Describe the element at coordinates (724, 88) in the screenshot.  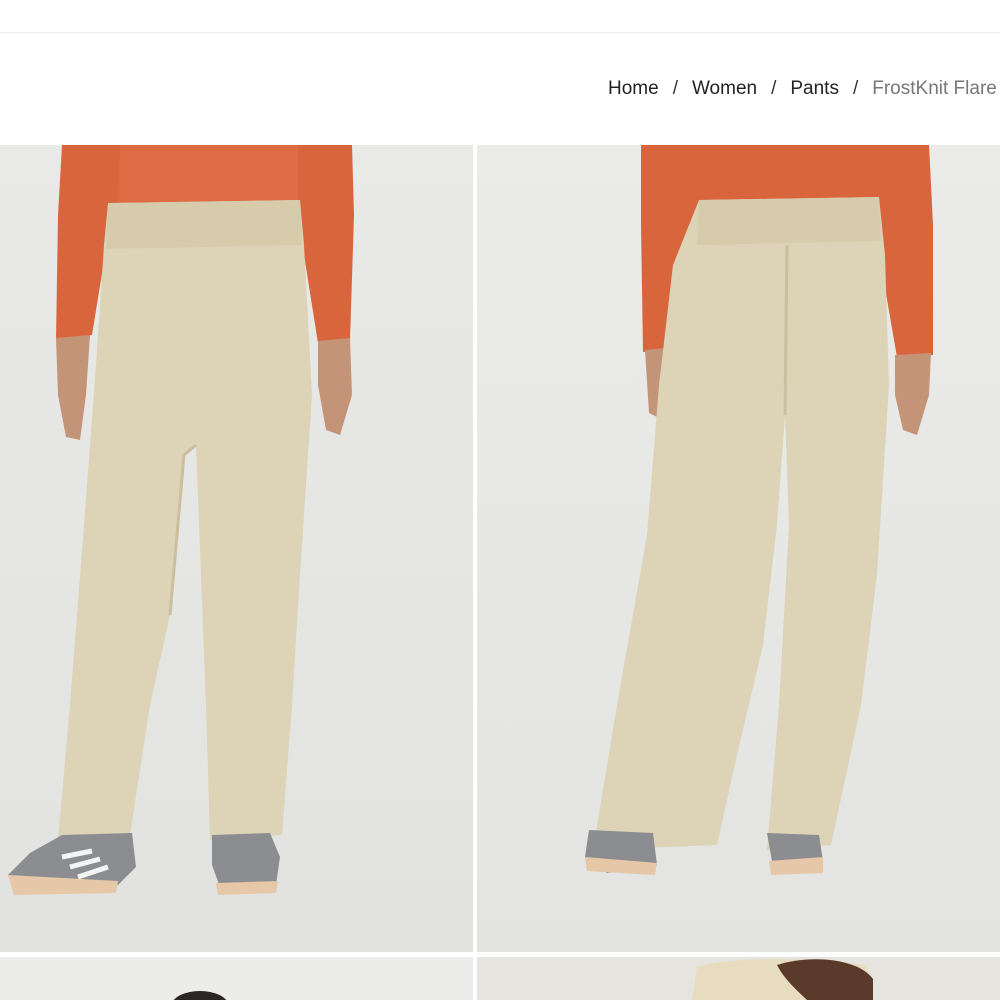
I see `breadcrumb-women-link: Women` at that location.